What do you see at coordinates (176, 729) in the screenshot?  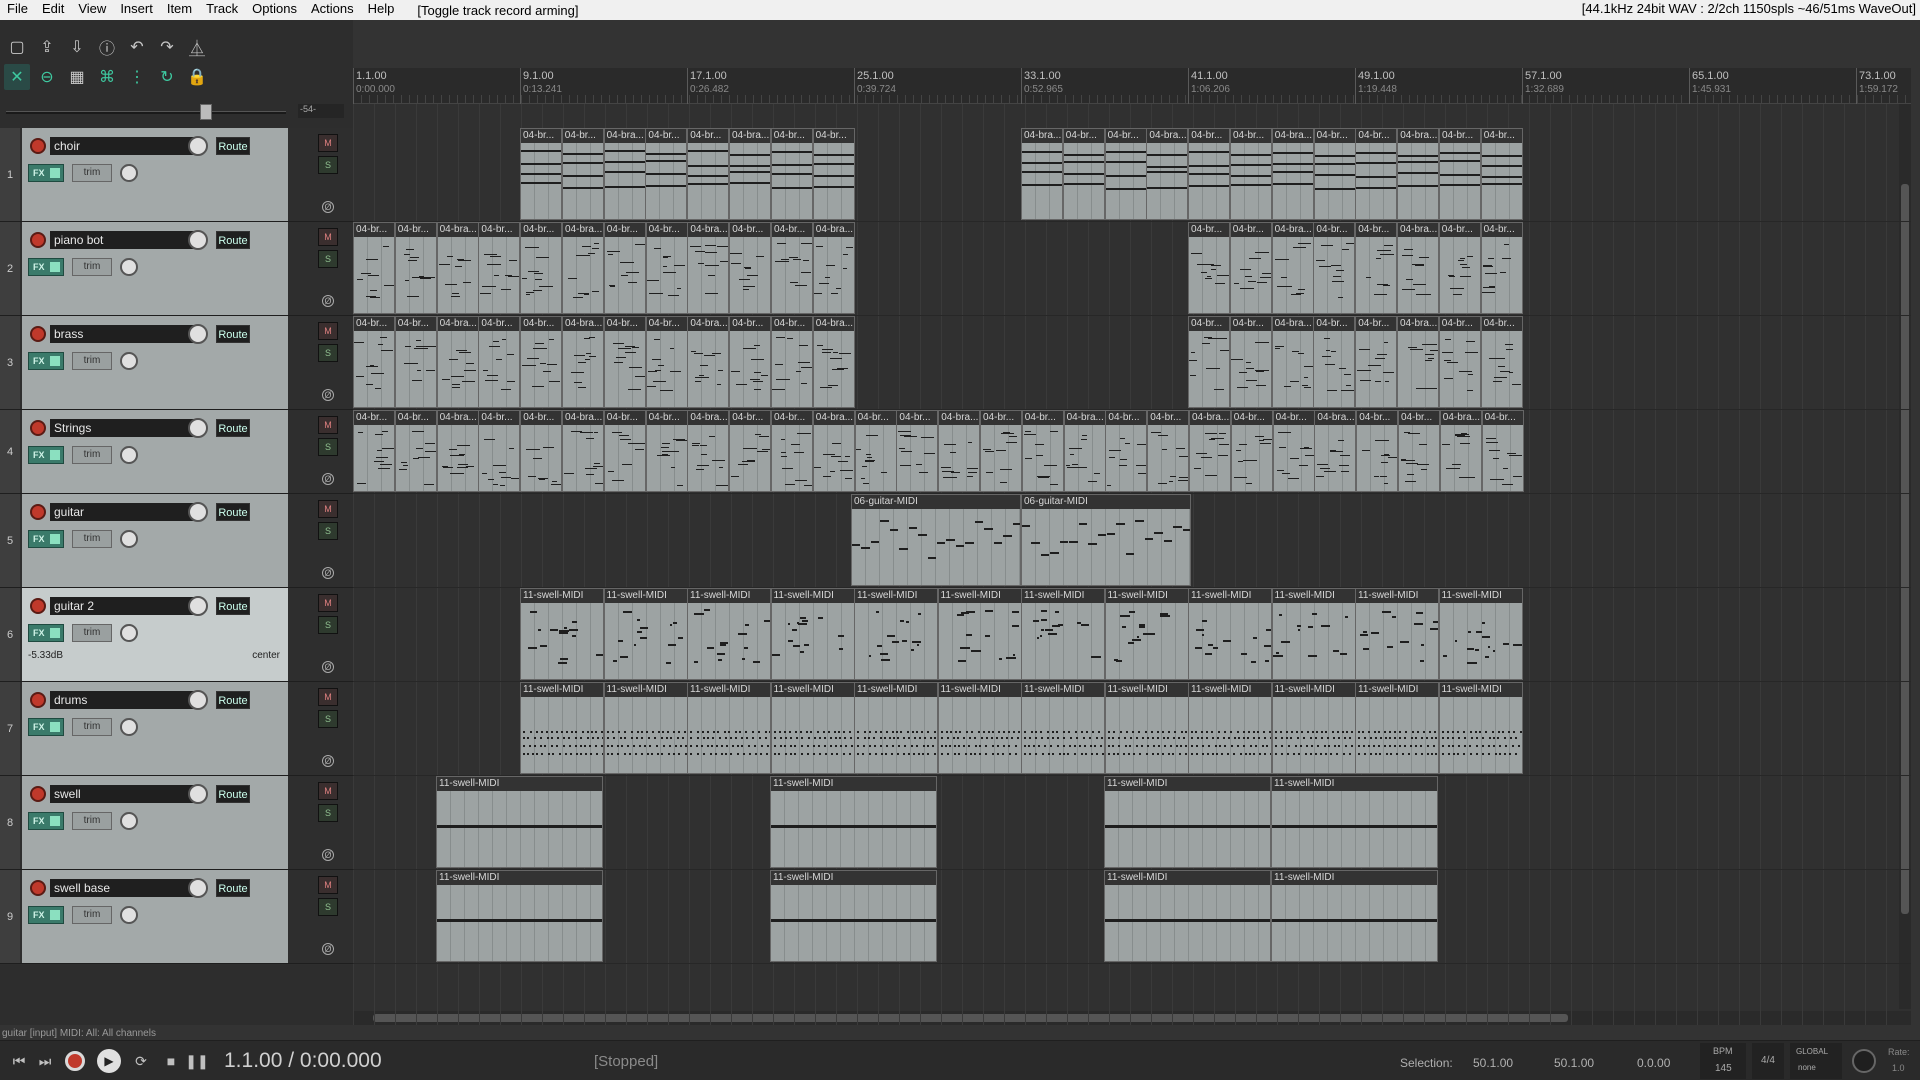 I see `track-row: 7 drums Route FX trim M S Ø` at bounding box center [176, 729].